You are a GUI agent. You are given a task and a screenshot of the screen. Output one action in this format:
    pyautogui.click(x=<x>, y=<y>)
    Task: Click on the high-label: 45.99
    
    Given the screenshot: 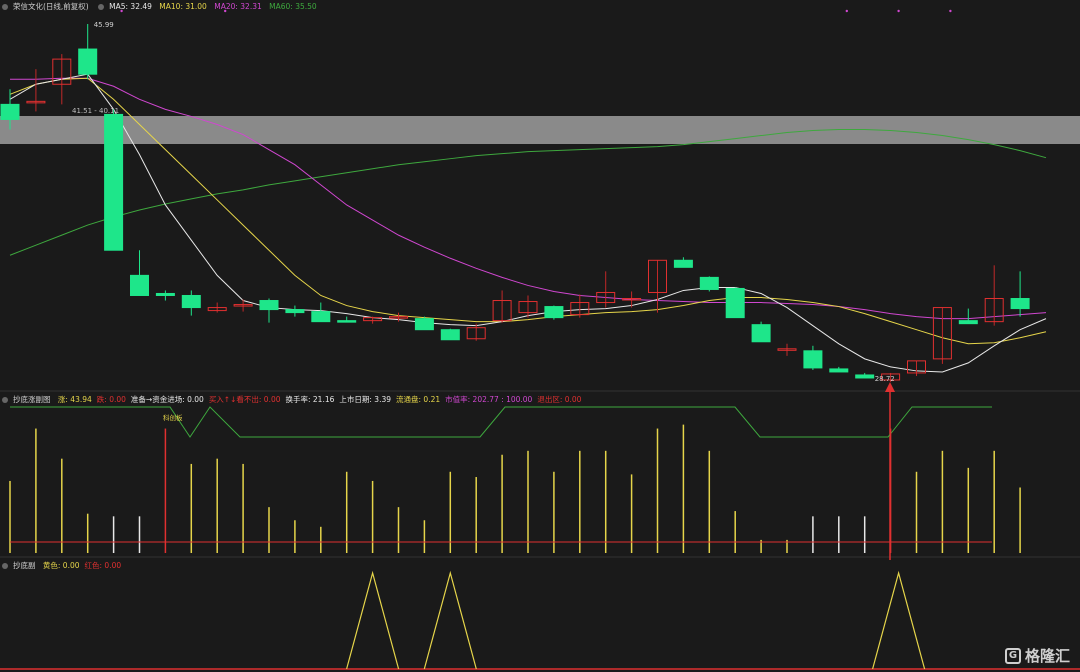 What is the action you would take?
    pyautogui.click(x=104, y=25)
    